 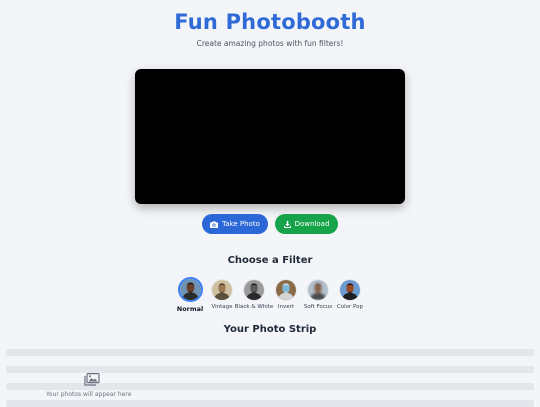 I want to click on filter-invert-thumbnail, so click(x=286, y=290).